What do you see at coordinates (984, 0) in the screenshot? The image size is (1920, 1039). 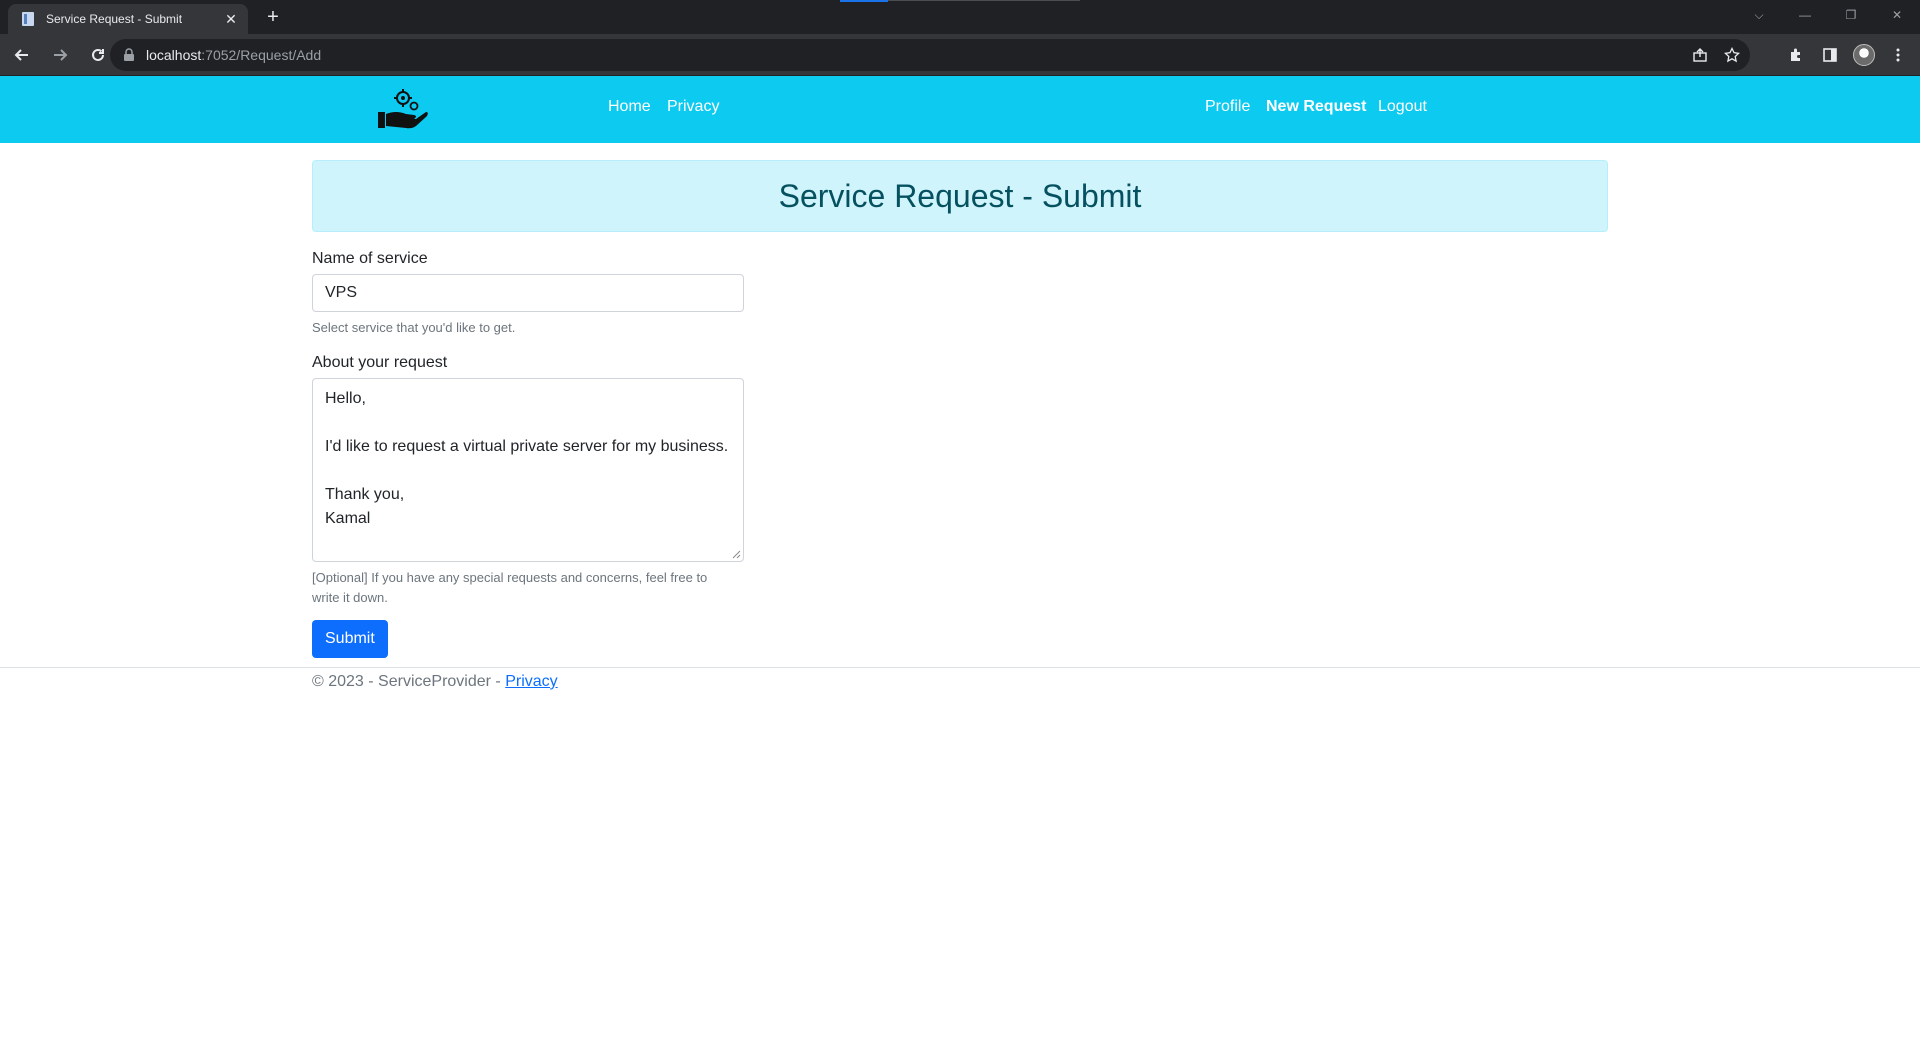 I see `tabstrip-divider` at bounding box center [984, 0].